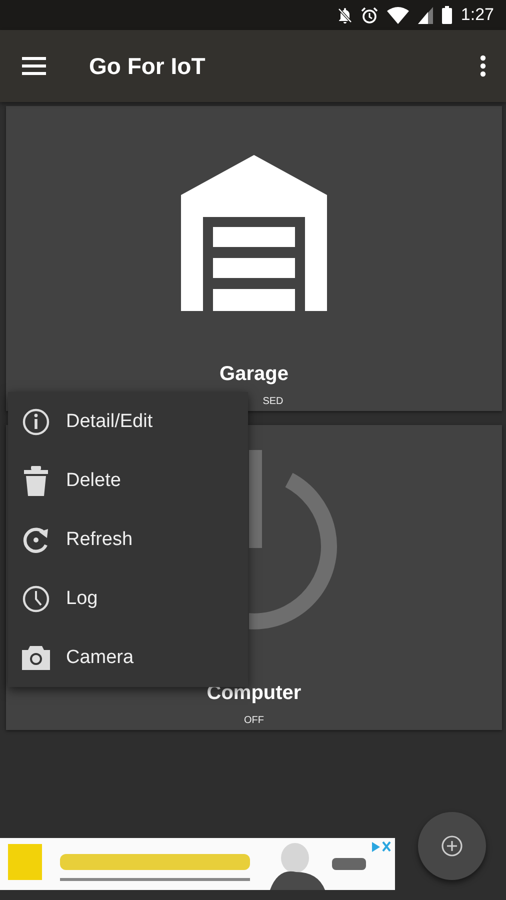 The image size is (506, 900). I want to click on device-status: OFF, so click(254, 720).